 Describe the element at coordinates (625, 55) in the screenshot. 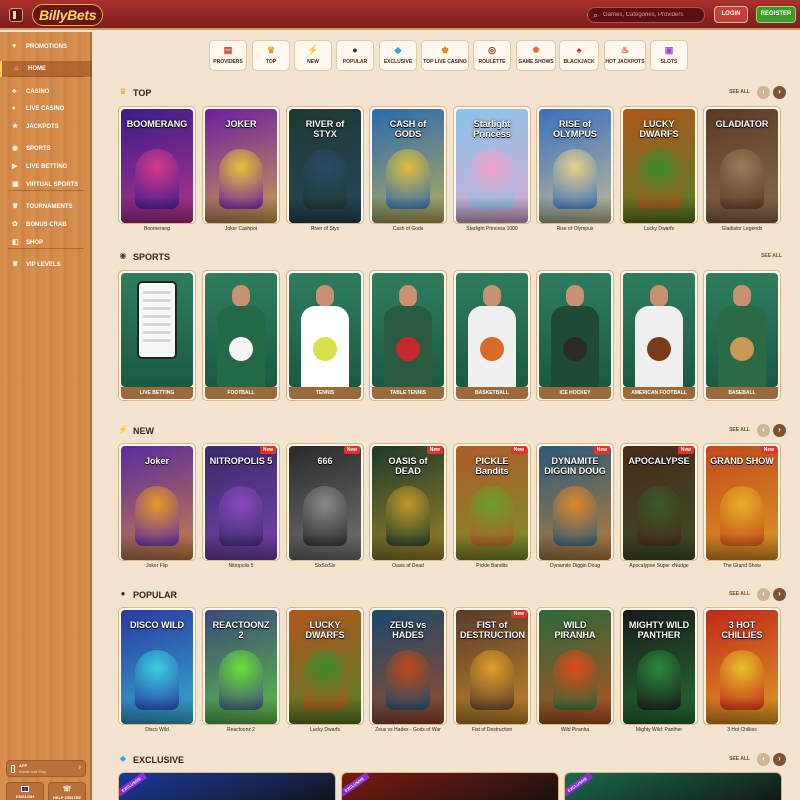

I see `category-hot-jackpots: ♨ HOT JACKPOTS` at that location.